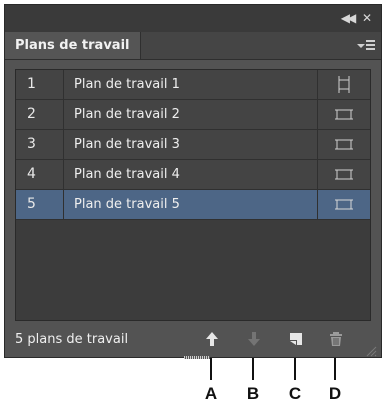 Image resolution: width=386 pixels, height=409 pixels. I want to click on new-artboard-icon, so click(296, 339).